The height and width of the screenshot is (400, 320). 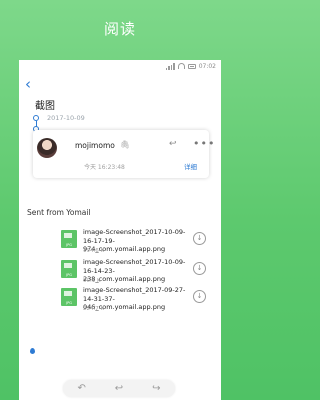 I want to click on forward-icon: ↪, so click(x=156, y=388).